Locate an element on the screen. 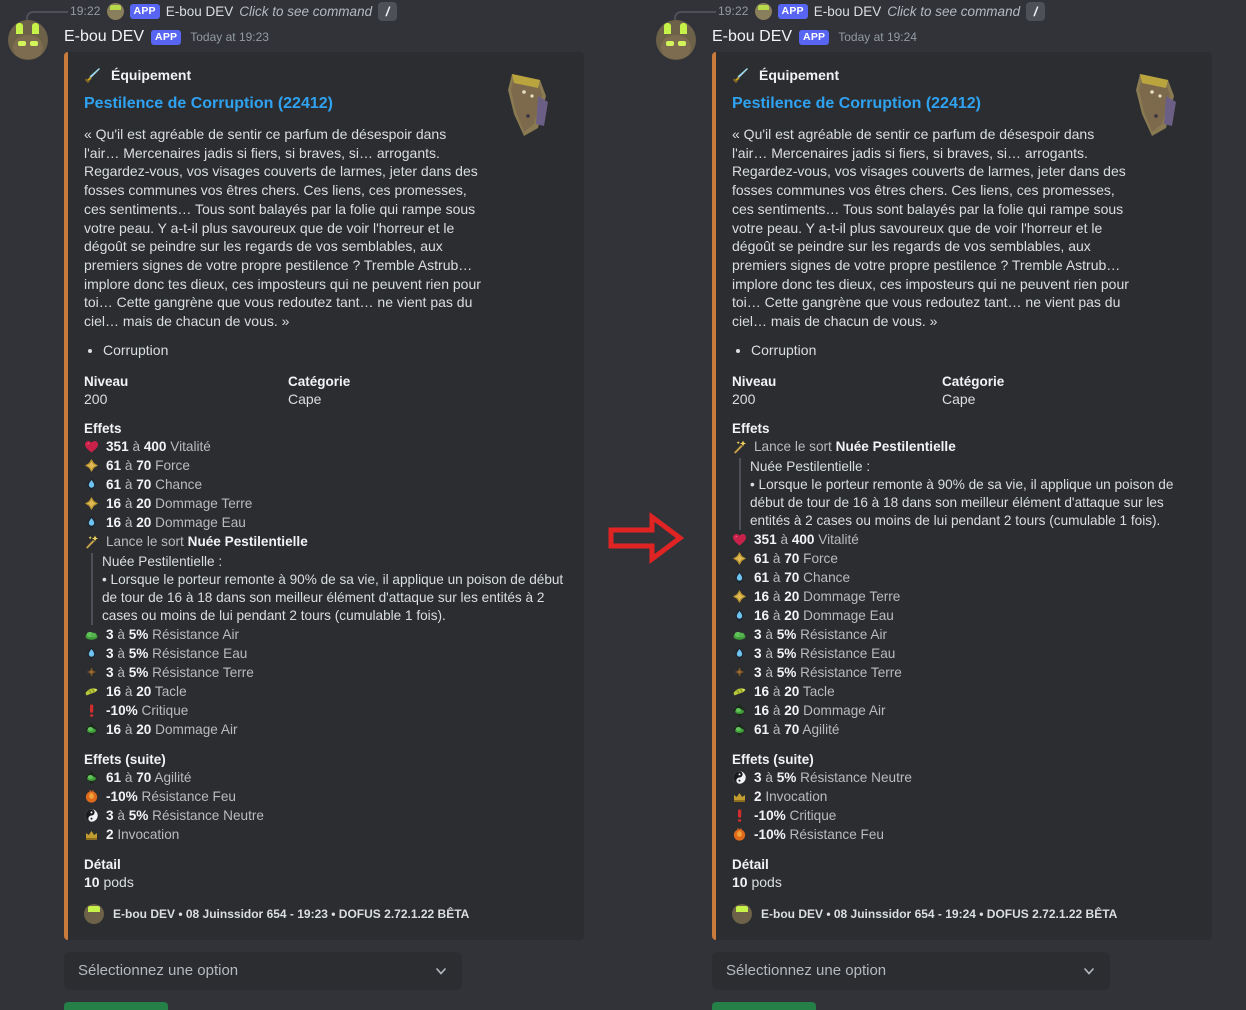  effect-label: Critique is located at coordinates (813, 816).